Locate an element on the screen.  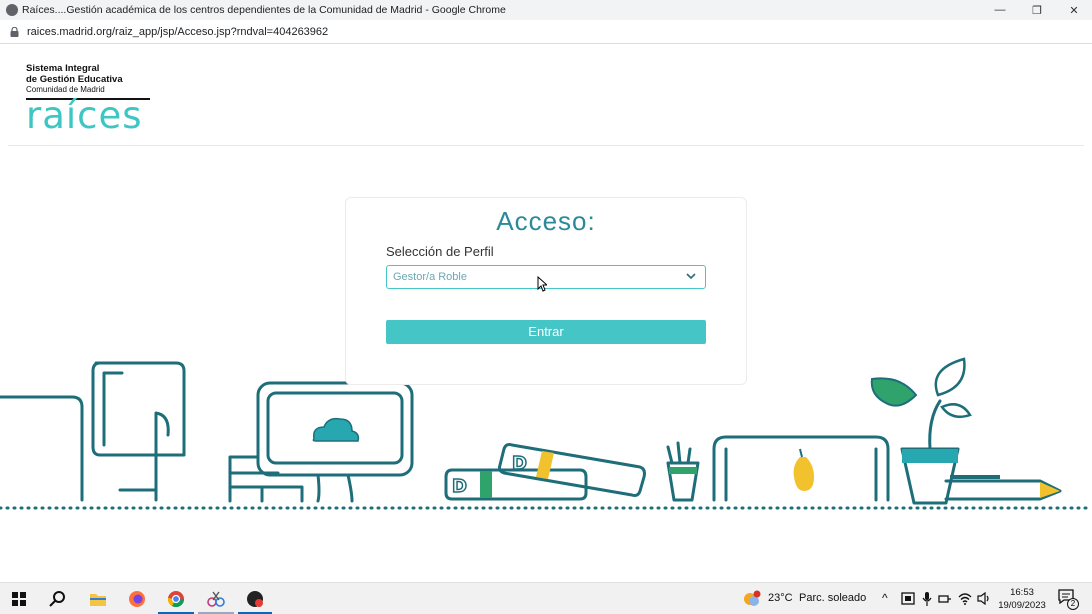
logo-wordmark: raíces is located at coordinates (84, 115).